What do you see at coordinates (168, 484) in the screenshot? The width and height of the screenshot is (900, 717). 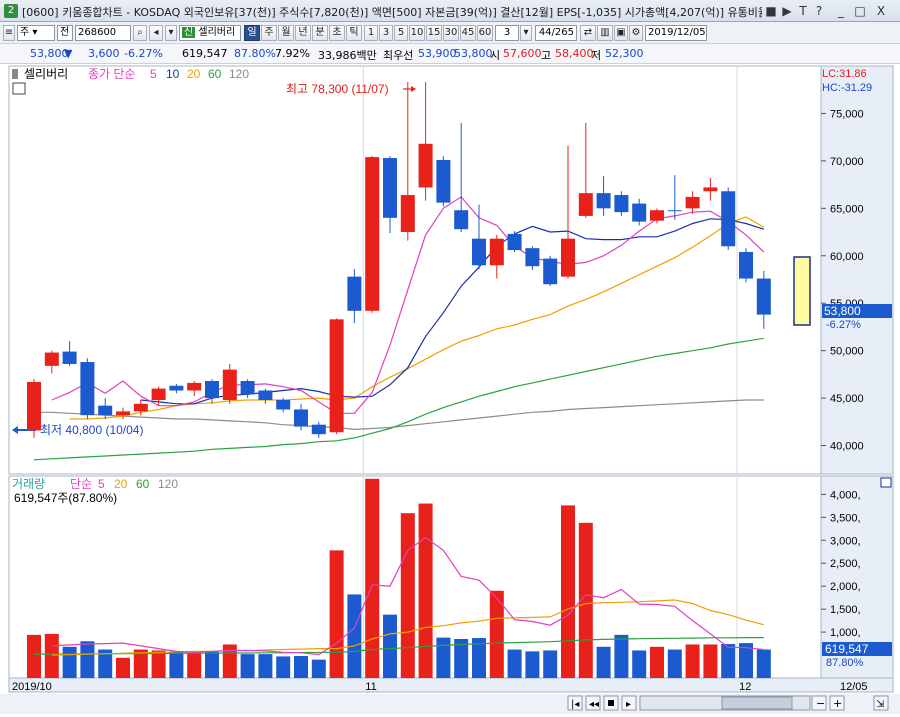 I see `volume-legend-ma120: 120` at bounding box center [168, 484].